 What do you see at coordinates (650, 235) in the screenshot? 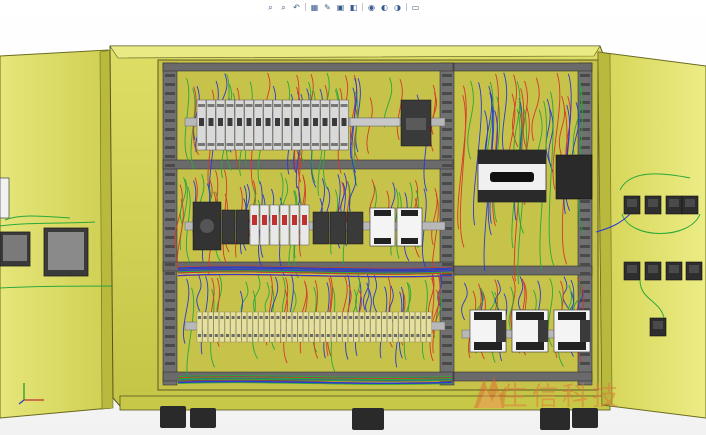
I see `right-door` at bounding box center [650, 235].